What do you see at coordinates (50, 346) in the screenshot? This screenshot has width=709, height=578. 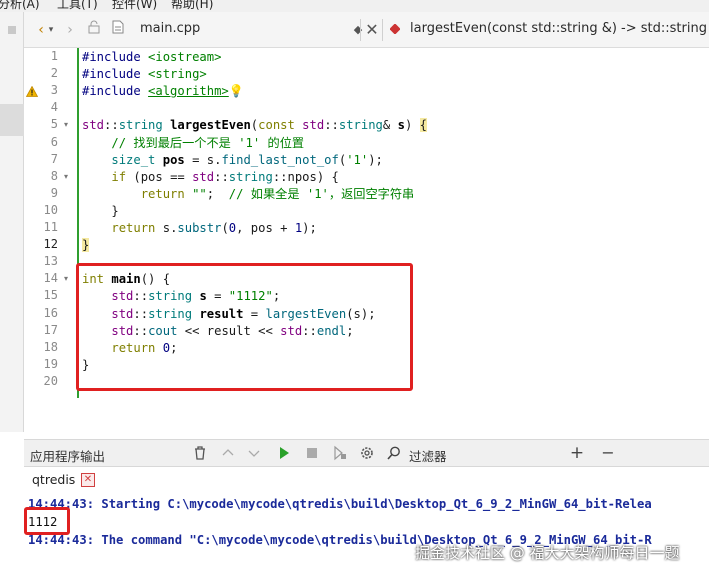 I see `line-number: 18` at bounding box center [50, 346].